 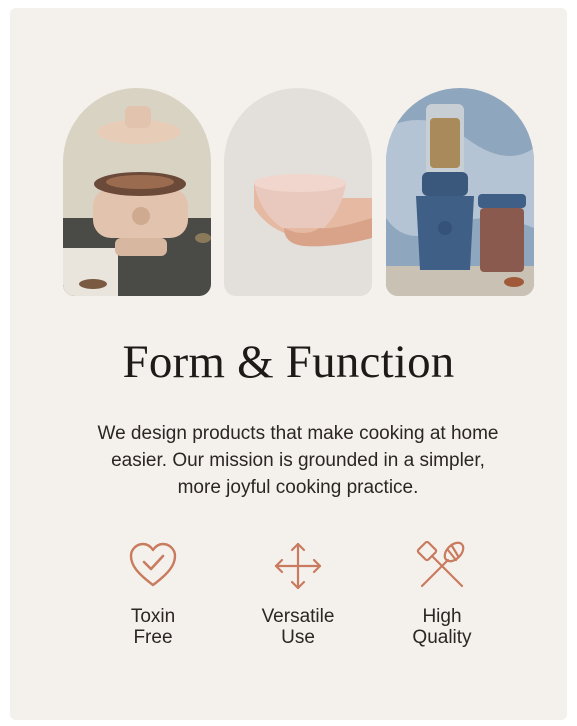 I want to click on pot-image, so click(x=137, y=192).